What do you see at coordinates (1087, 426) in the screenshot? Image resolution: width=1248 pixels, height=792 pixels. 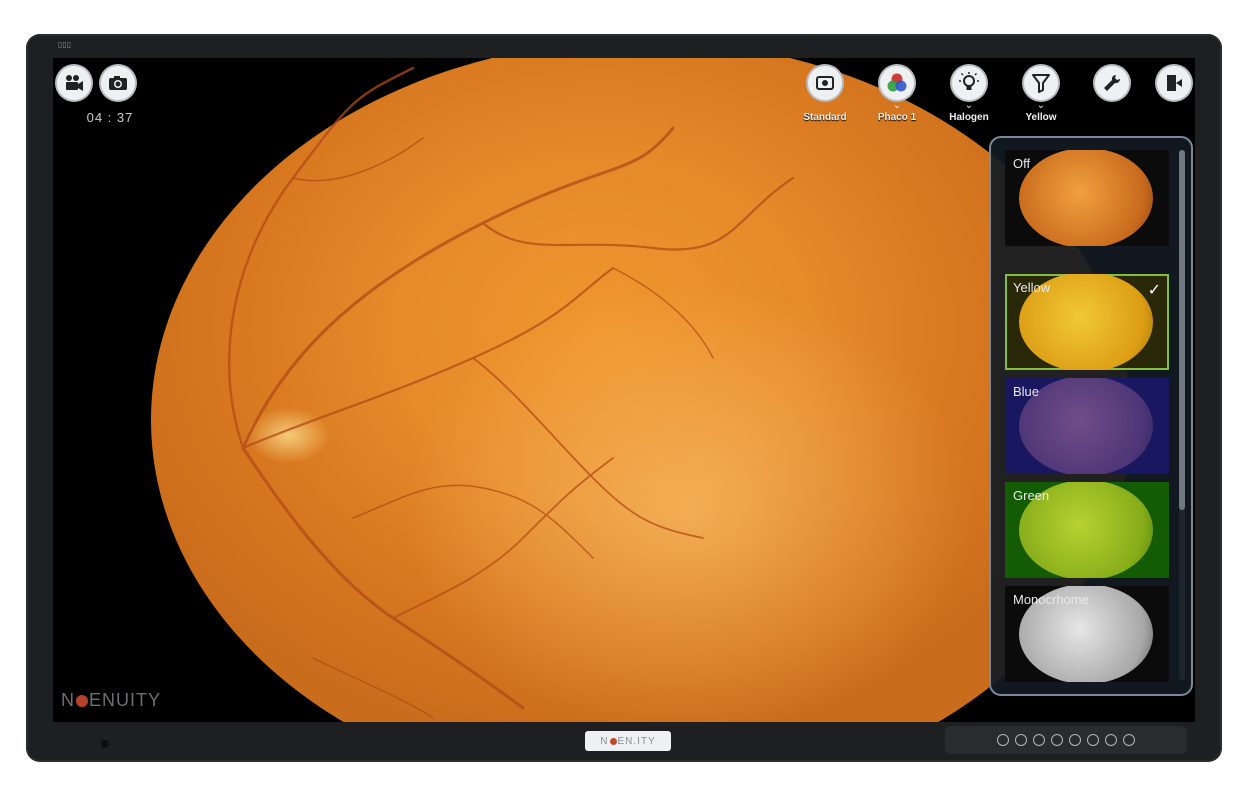 I see `filter-option-blue: Blue` at bounding box center [1087, 426].